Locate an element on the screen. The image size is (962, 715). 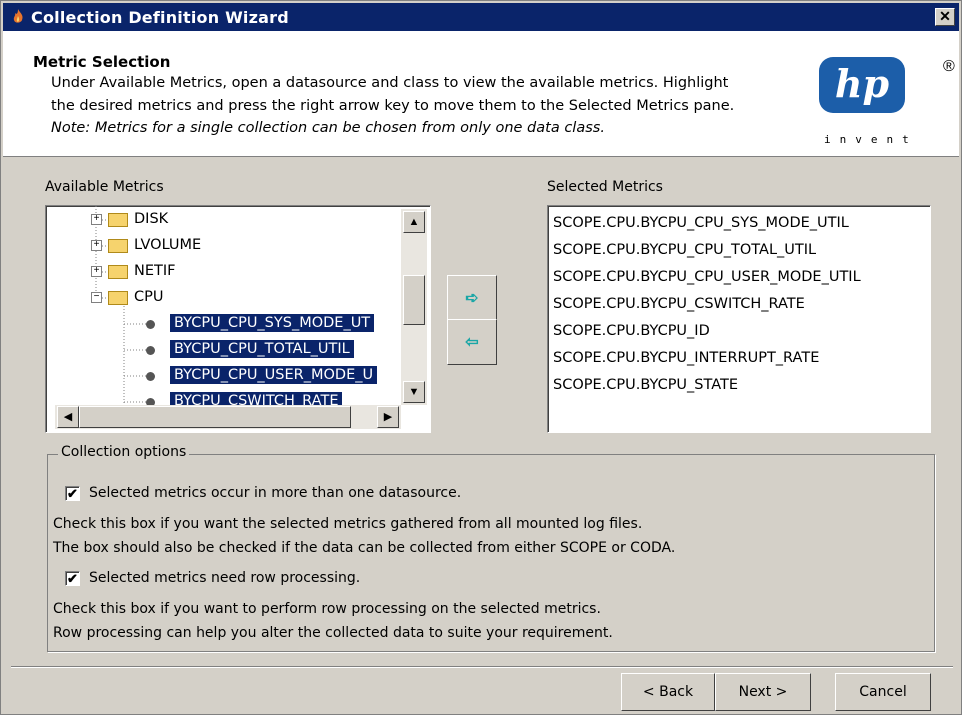
hp-registered-mark: ® is located at coordinates (949, 66).